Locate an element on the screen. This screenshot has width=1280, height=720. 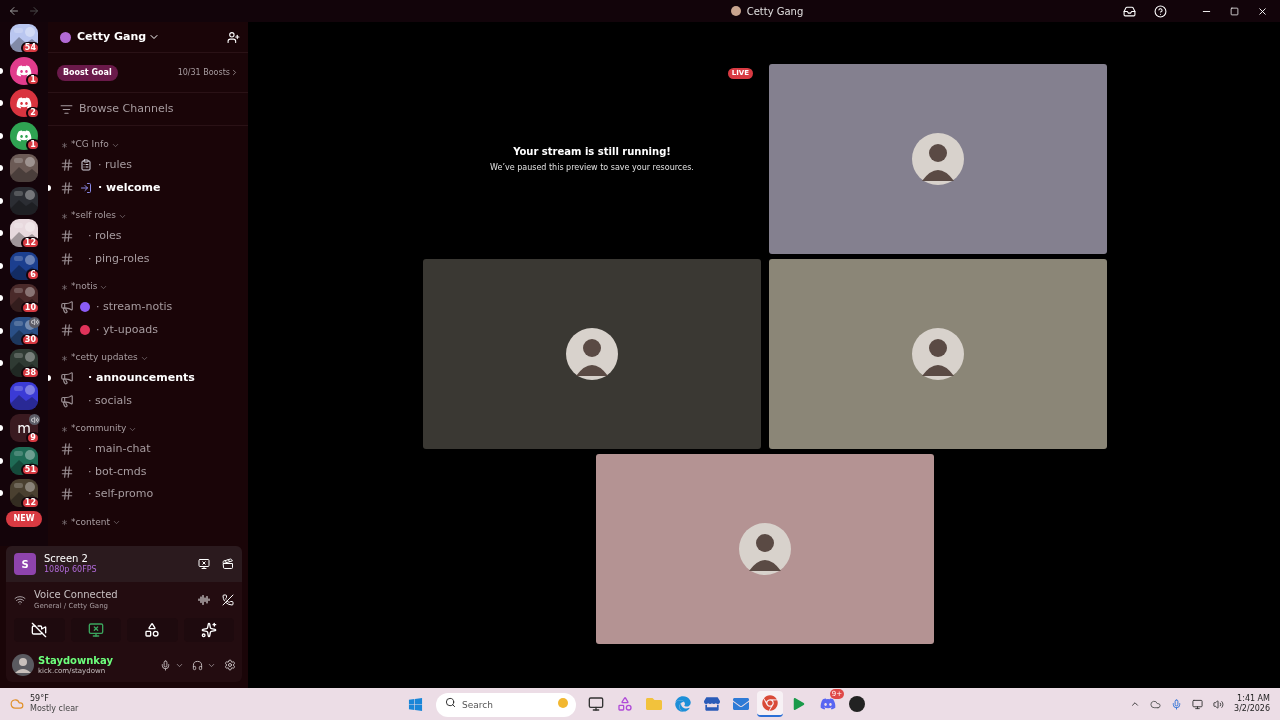
search-highlight-icon is located at coordinates (563, 703).